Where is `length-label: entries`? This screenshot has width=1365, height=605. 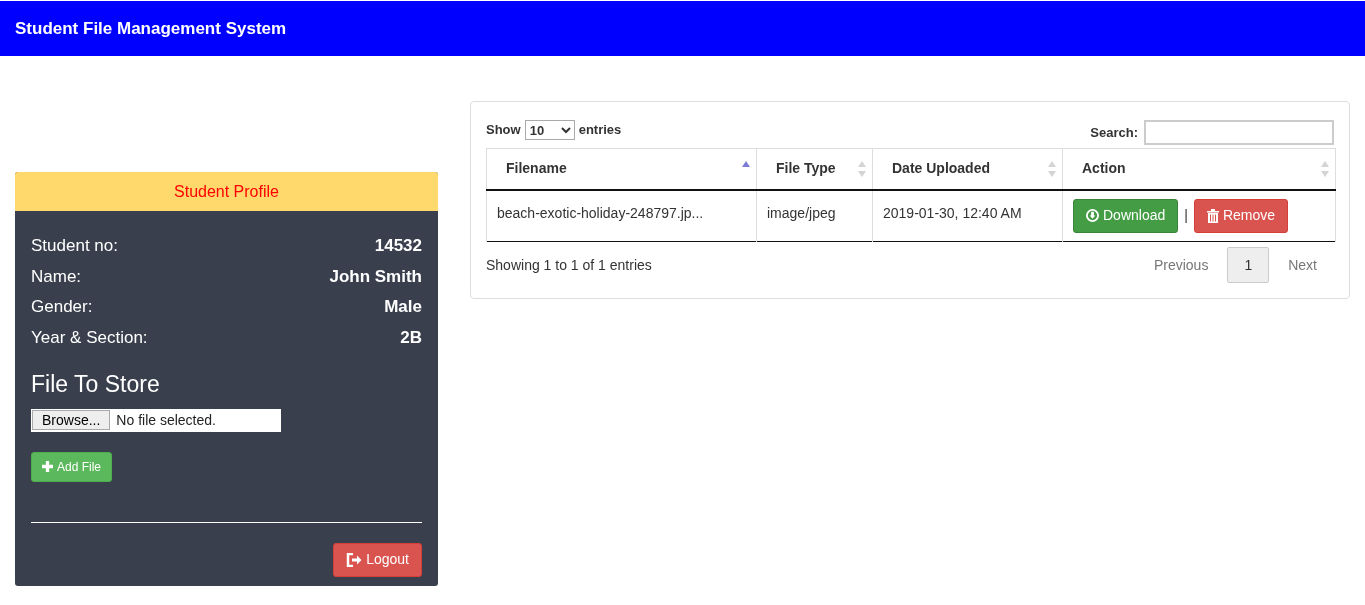 length-label: entries is located at coordinates (600, 130).